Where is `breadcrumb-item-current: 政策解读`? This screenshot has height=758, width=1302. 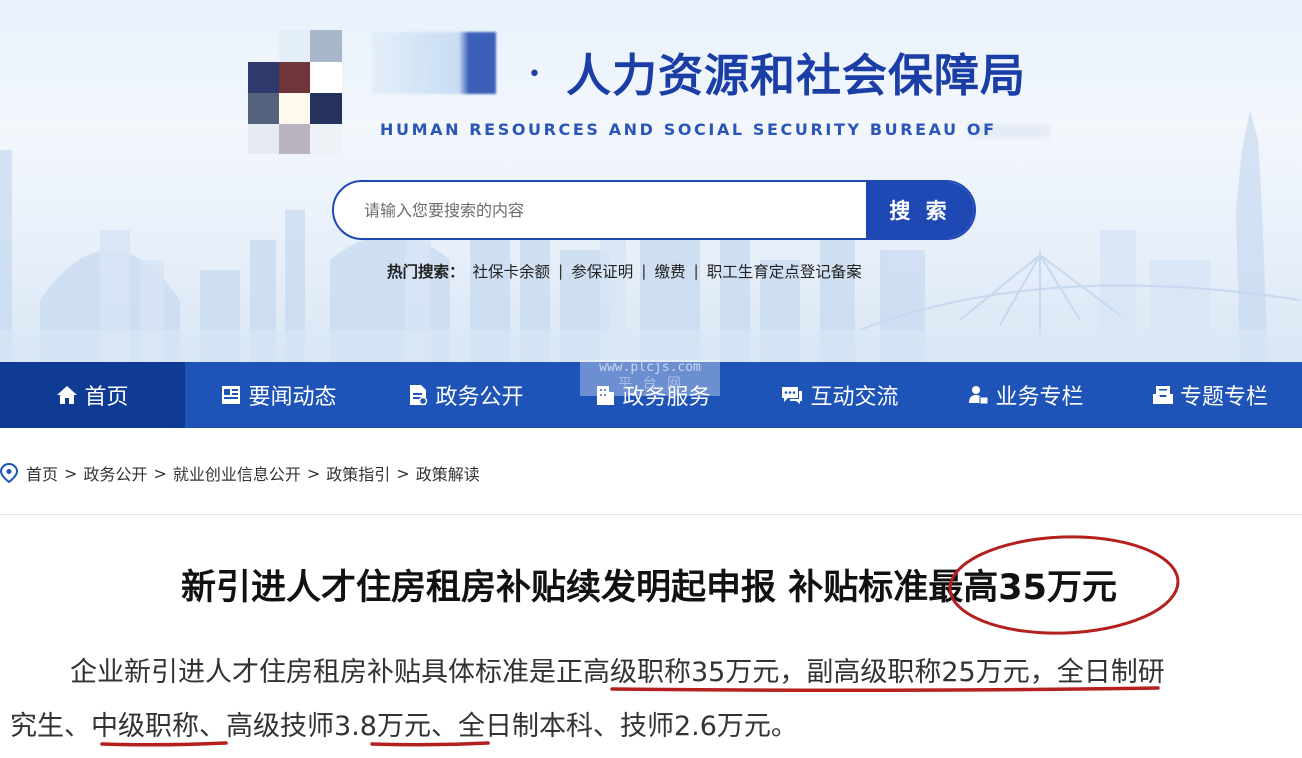
breadcrumb-item-current: 政策解读 is located at coordinates (448, 473).